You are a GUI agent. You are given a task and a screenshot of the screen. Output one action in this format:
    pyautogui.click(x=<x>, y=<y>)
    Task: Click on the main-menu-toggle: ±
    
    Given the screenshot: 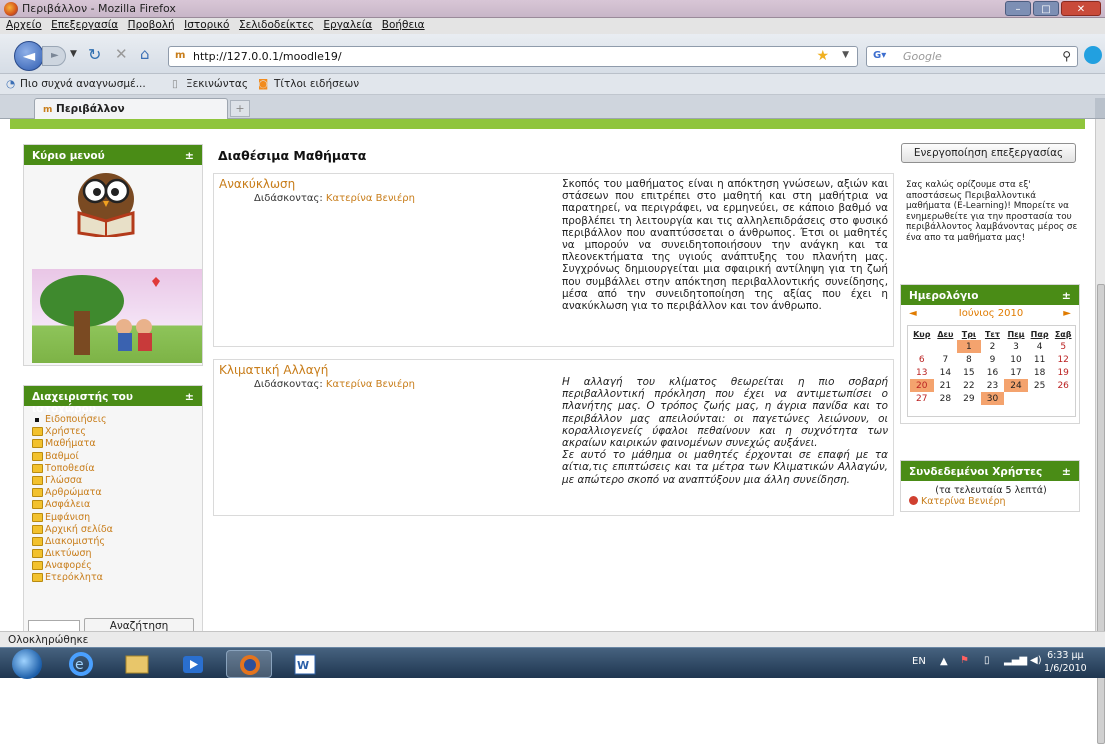 What is the action you would take?
    pyautogui.click(x=189, y=155)
    